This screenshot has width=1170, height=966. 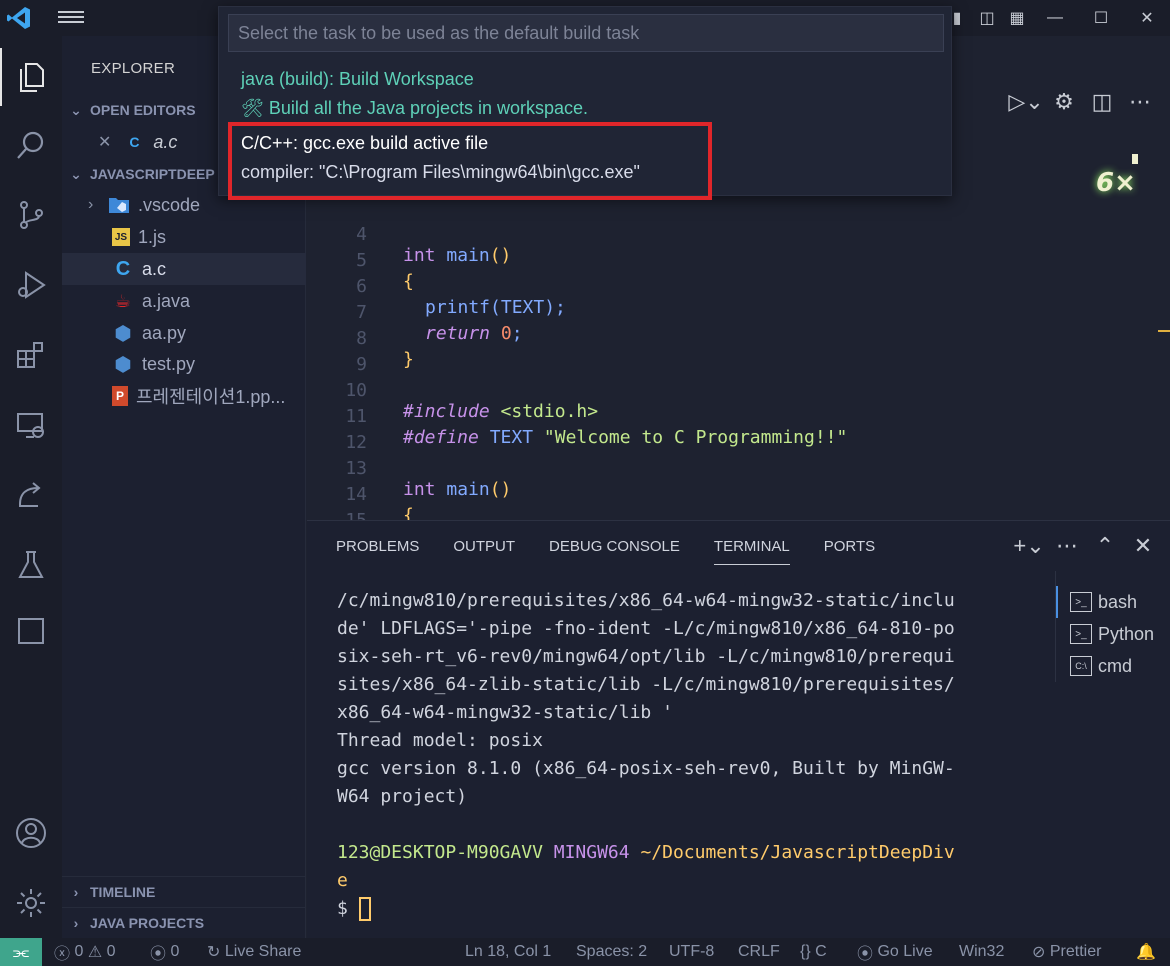 I want to click on code-line: 15 printf(TEXT);, so click(x=738, y=504).